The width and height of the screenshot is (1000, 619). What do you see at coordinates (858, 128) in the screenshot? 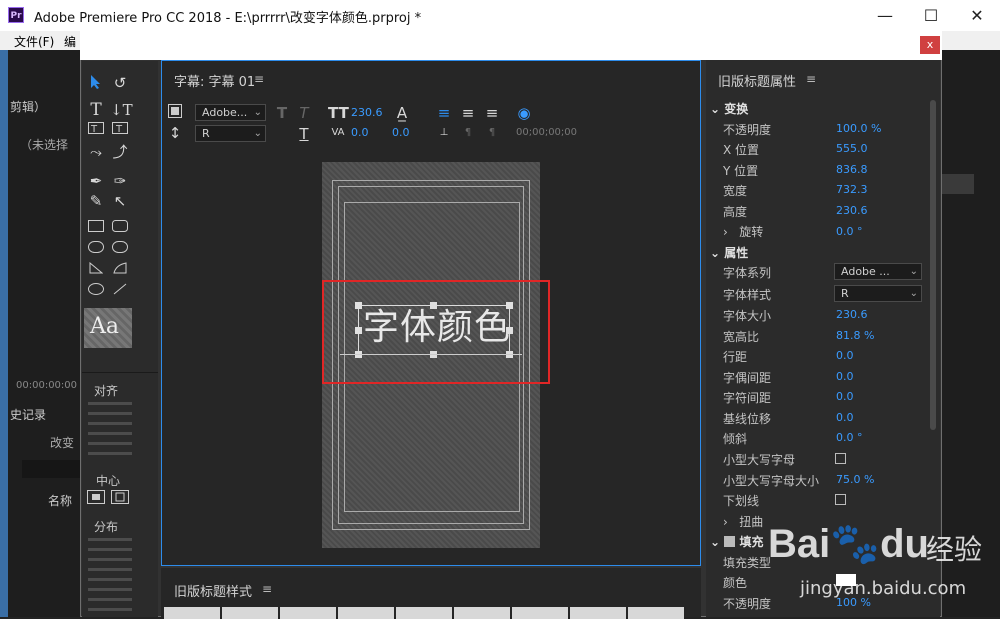
I see `opacity-value: 100.0 %` at bounding box center [858, 128].